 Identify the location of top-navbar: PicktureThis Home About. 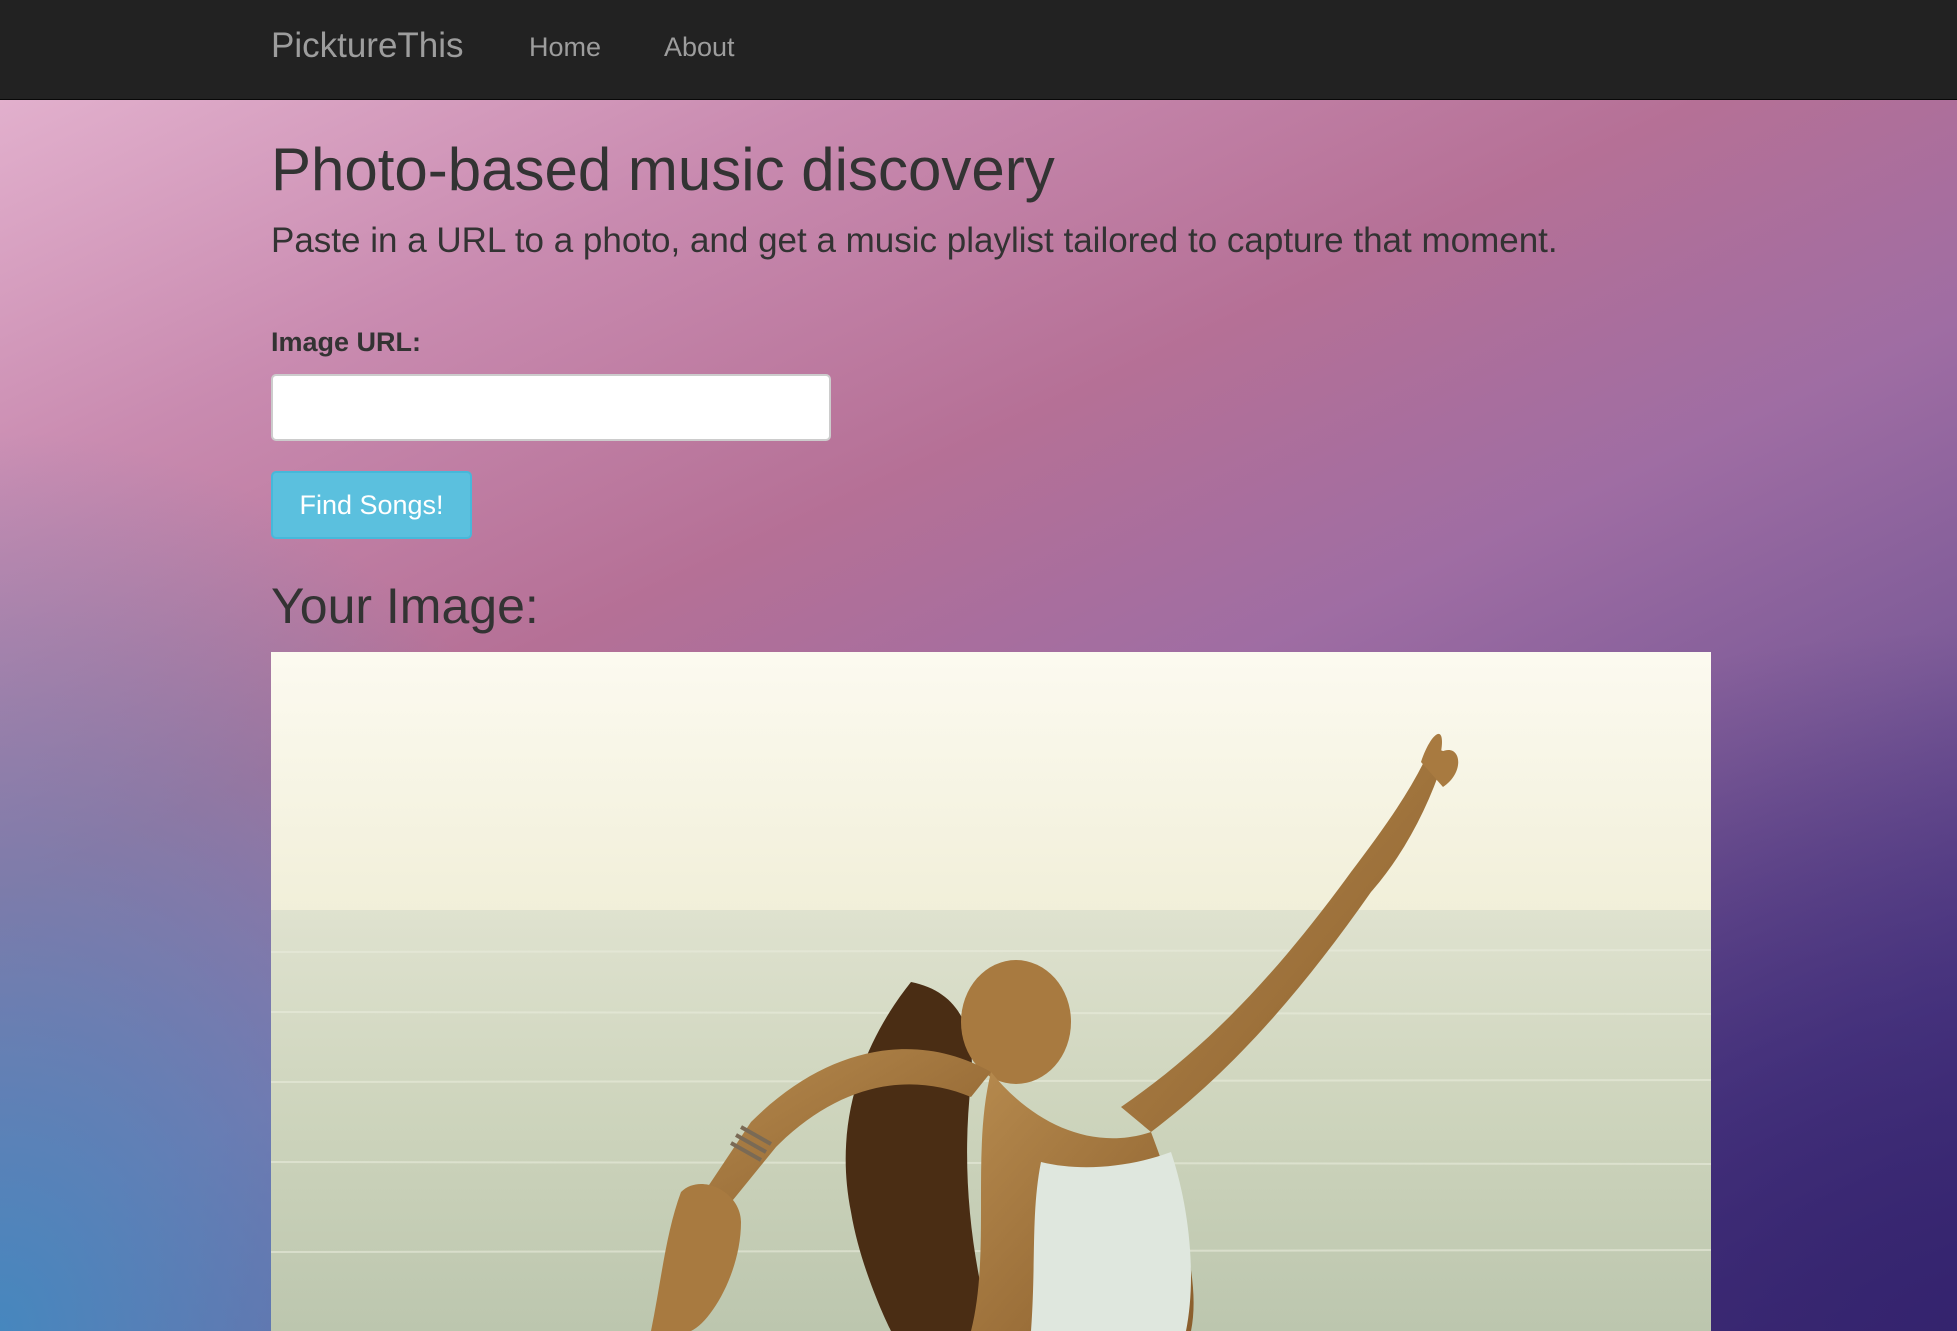
(978, 50).